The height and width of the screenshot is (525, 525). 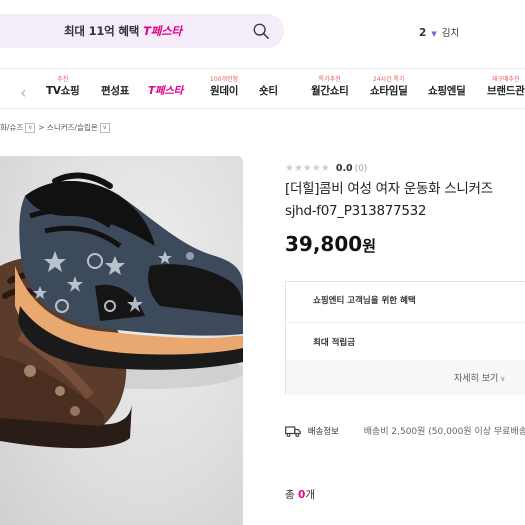 What do you see at coordinates (310, 495) in the screenshot?
I see `total-suffix: 개` at bounding box center [310, 495].